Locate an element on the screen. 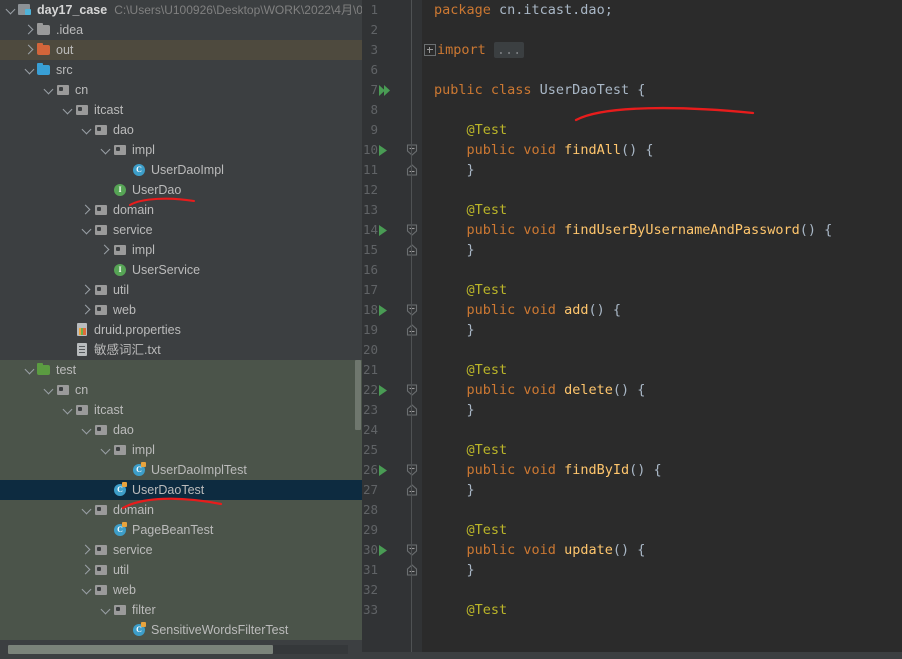 The image size is (902, 659). tree-item--idea: .idea is located at coordinates (181, 30).